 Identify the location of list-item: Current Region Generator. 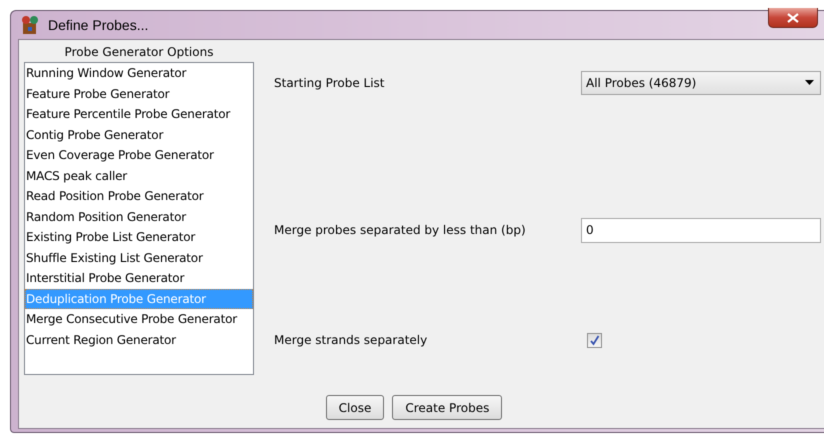
(139, 340).